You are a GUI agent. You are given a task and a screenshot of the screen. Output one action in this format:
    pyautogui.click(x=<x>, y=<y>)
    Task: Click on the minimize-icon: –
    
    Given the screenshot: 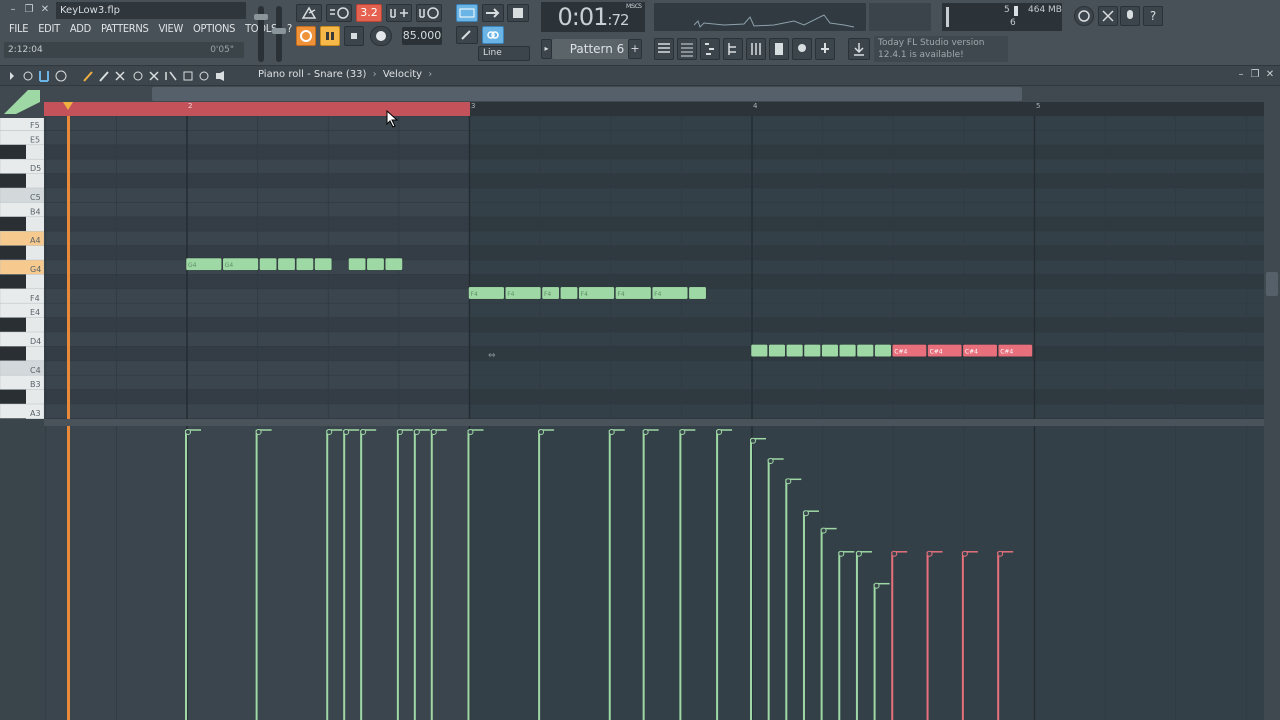 What is the action you would take?
    pyautogui.click(x=13, y=10)
    